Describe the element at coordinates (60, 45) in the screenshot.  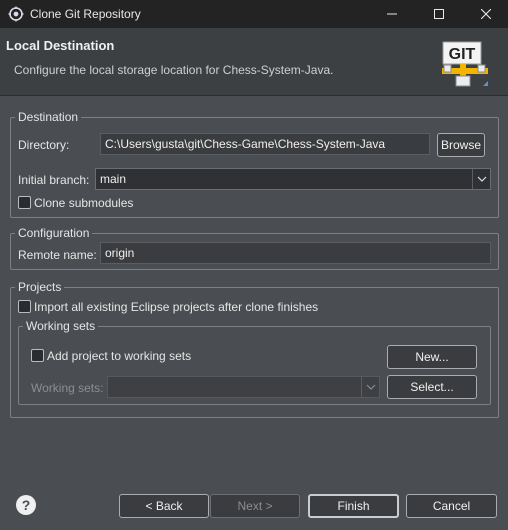
I see `page-title: Local Destination` at that location.